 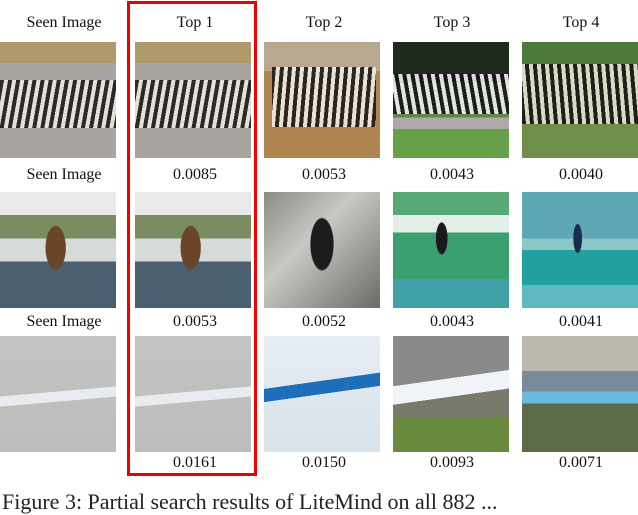 What do you see at coordinates (581, 321) in the screenshot?
I see `score-label: 0.0041` at bounding box center [581, 321].